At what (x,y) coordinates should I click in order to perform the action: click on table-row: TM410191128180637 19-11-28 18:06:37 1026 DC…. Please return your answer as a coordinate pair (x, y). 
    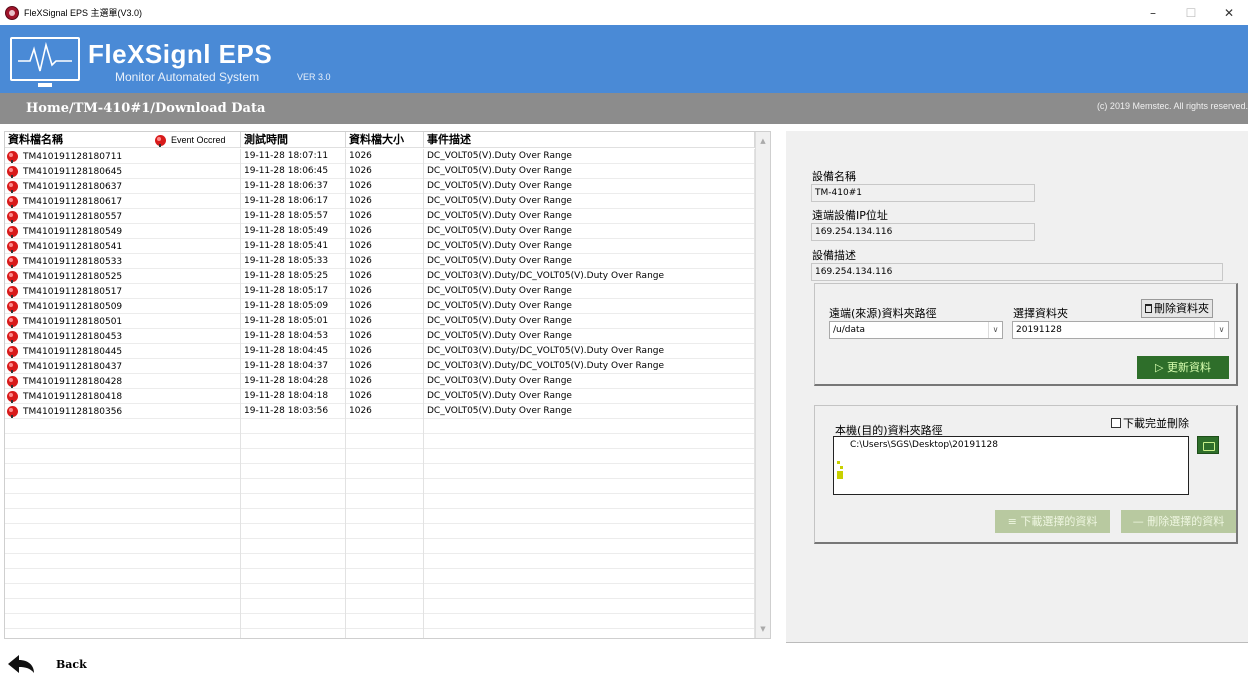
    Looking at the image, I should click on (380, 186).